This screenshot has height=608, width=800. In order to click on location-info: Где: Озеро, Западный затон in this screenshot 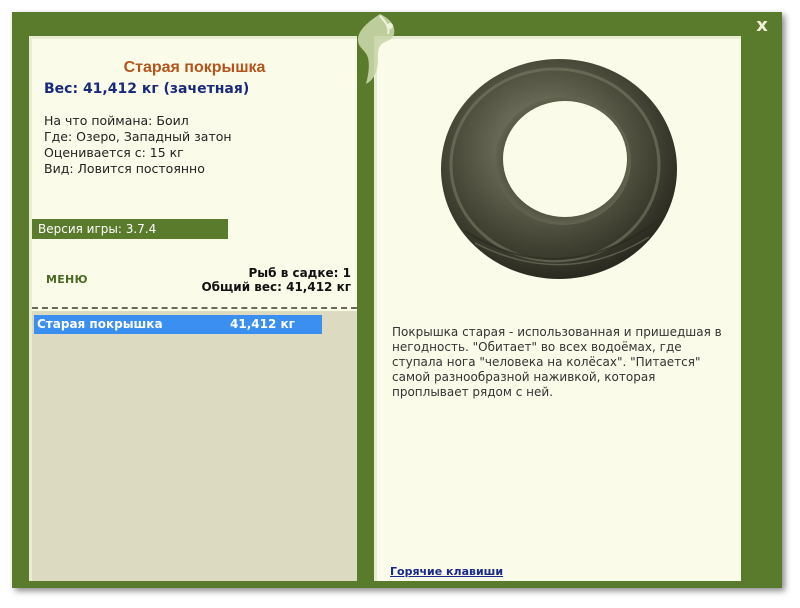, I will do `click(138, 136)`.